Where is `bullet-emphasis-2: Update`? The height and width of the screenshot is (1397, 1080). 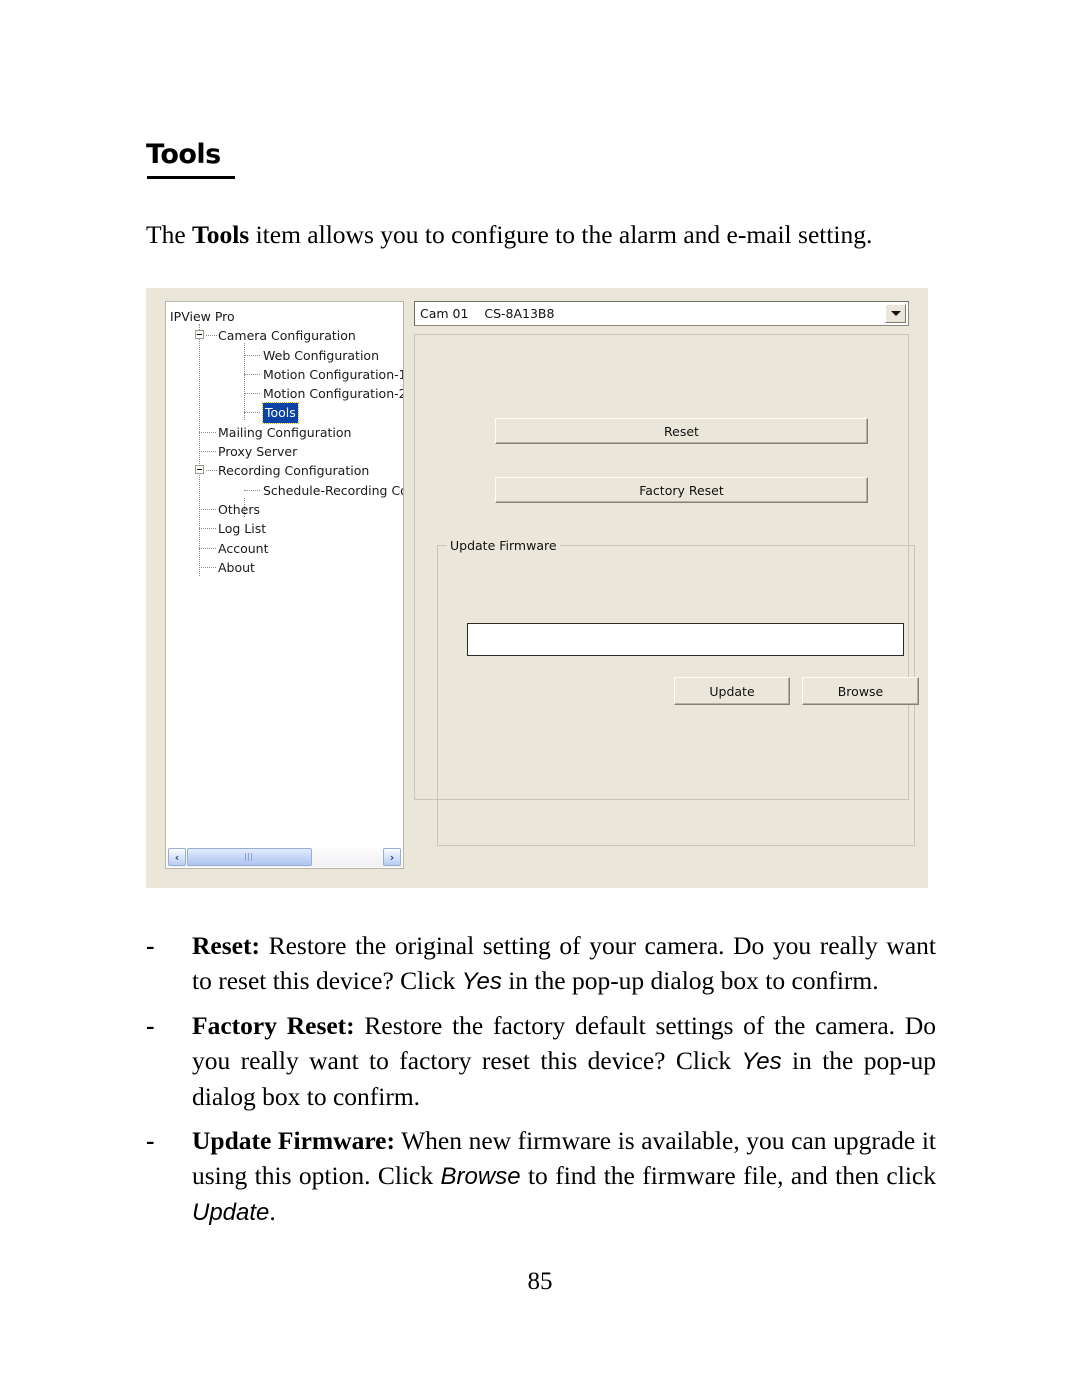 bullet-emphasis-2: Update is located at coordinates (231, 1212).